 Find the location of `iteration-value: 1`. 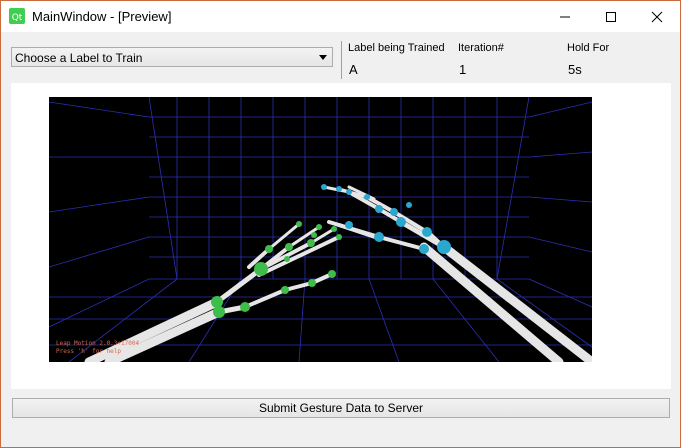

iteration-value: 1 is located at coordinates (463, 69).